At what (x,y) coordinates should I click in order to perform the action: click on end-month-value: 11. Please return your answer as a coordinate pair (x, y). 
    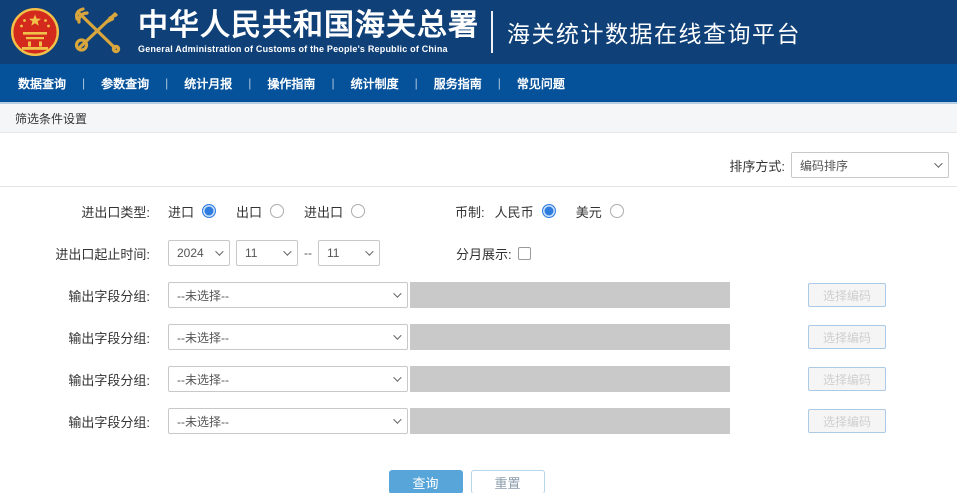
    Looking at the image, I should click on (333, 253).